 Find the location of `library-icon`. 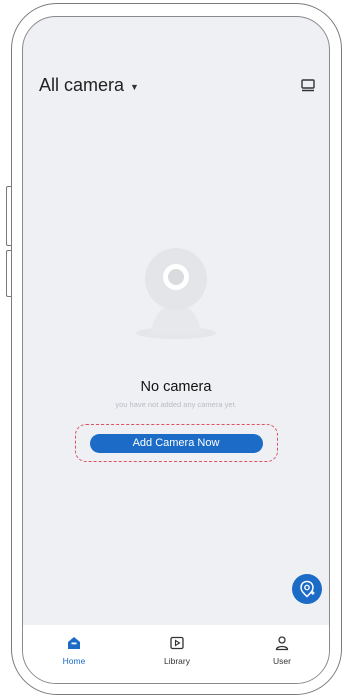

library-icon is located at coordinates (177, 643).